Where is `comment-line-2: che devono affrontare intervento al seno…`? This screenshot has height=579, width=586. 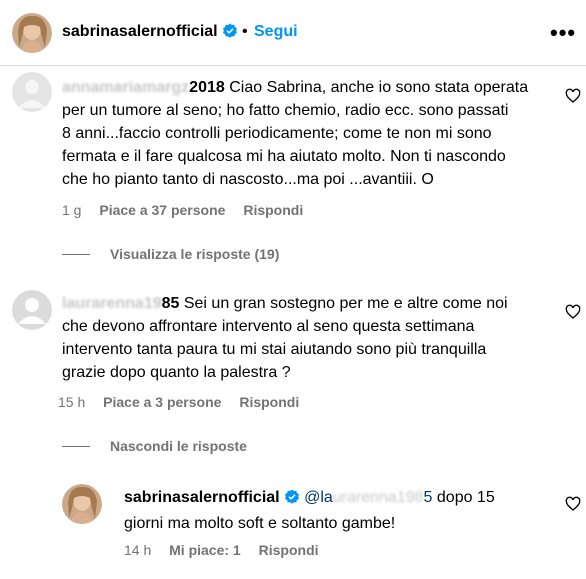 comment-line-2: che devono affrontare intervento al seno… is located at coordinates (268, 326).